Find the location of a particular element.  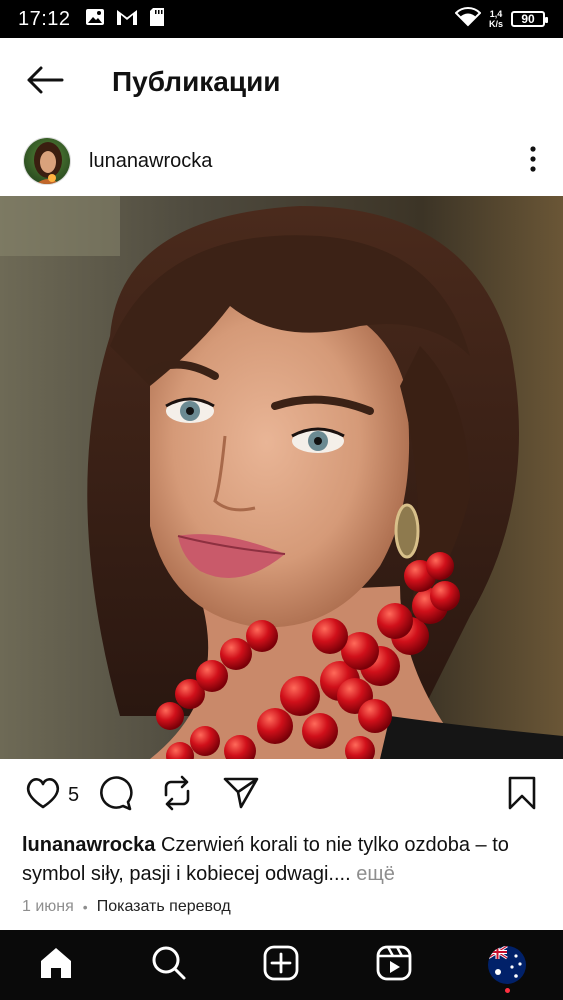

page-title: Публикации is located at coordinates (196, 81).